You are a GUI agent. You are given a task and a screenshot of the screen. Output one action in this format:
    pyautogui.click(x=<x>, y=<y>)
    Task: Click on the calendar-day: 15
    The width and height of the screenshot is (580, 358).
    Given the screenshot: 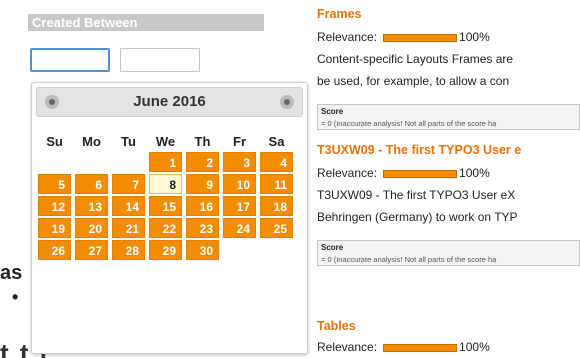 What is the action you would take?
    pyautogui.click(x=165, y=206)
    